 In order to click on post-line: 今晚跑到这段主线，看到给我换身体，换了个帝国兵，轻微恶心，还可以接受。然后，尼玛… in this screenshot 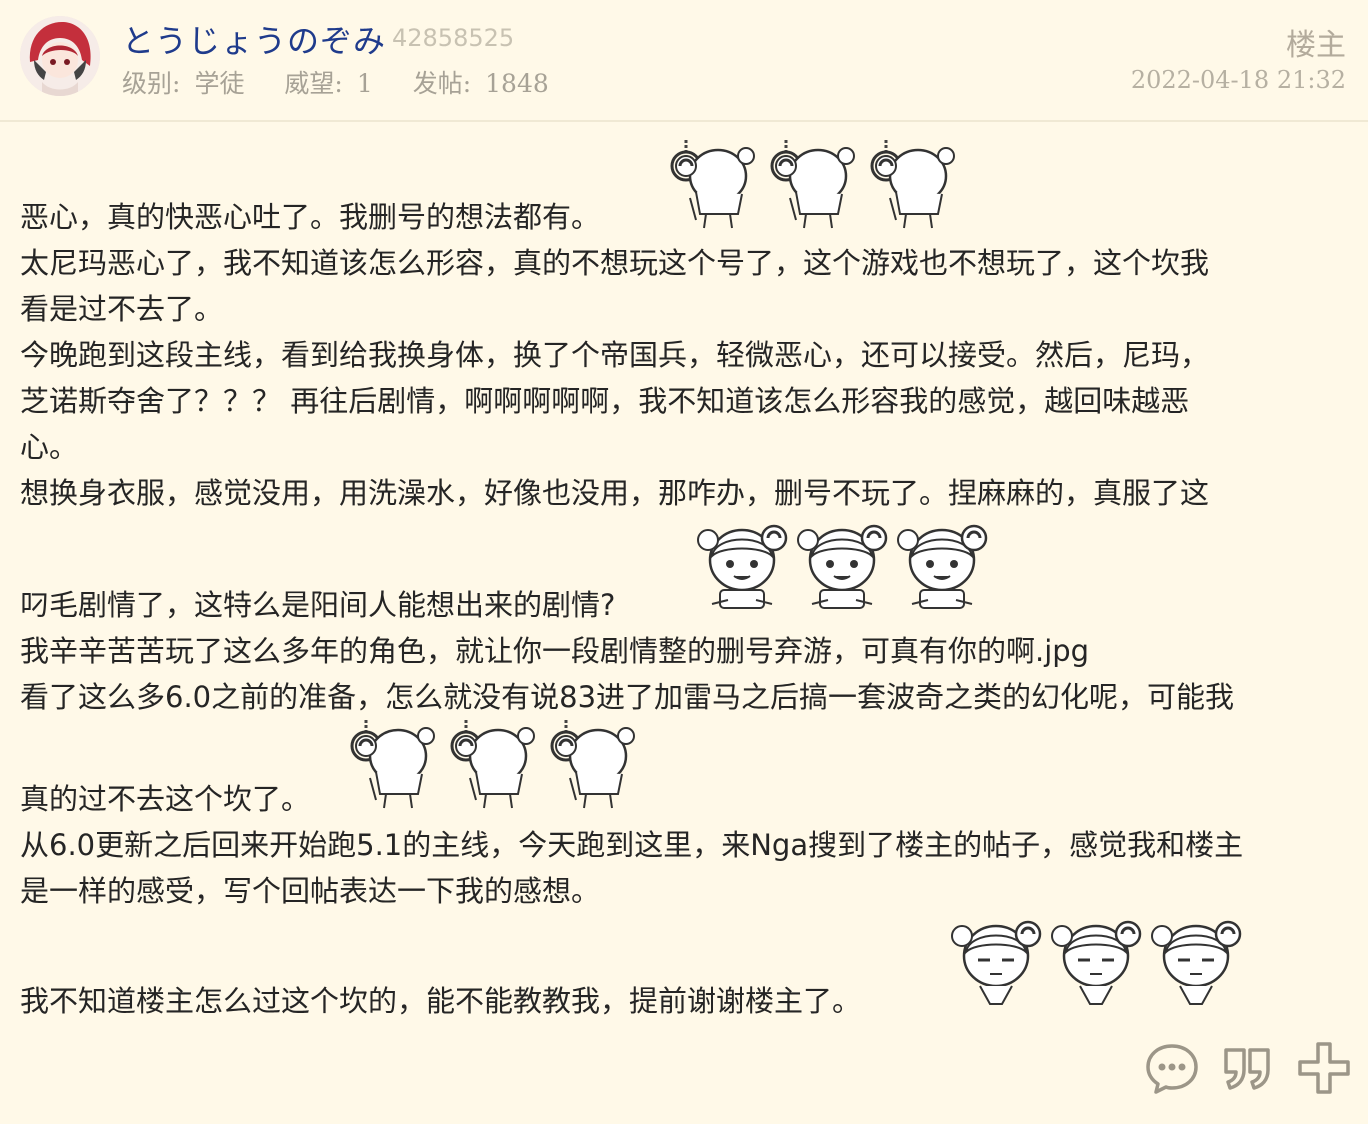, I will do `click(615, 355)`.